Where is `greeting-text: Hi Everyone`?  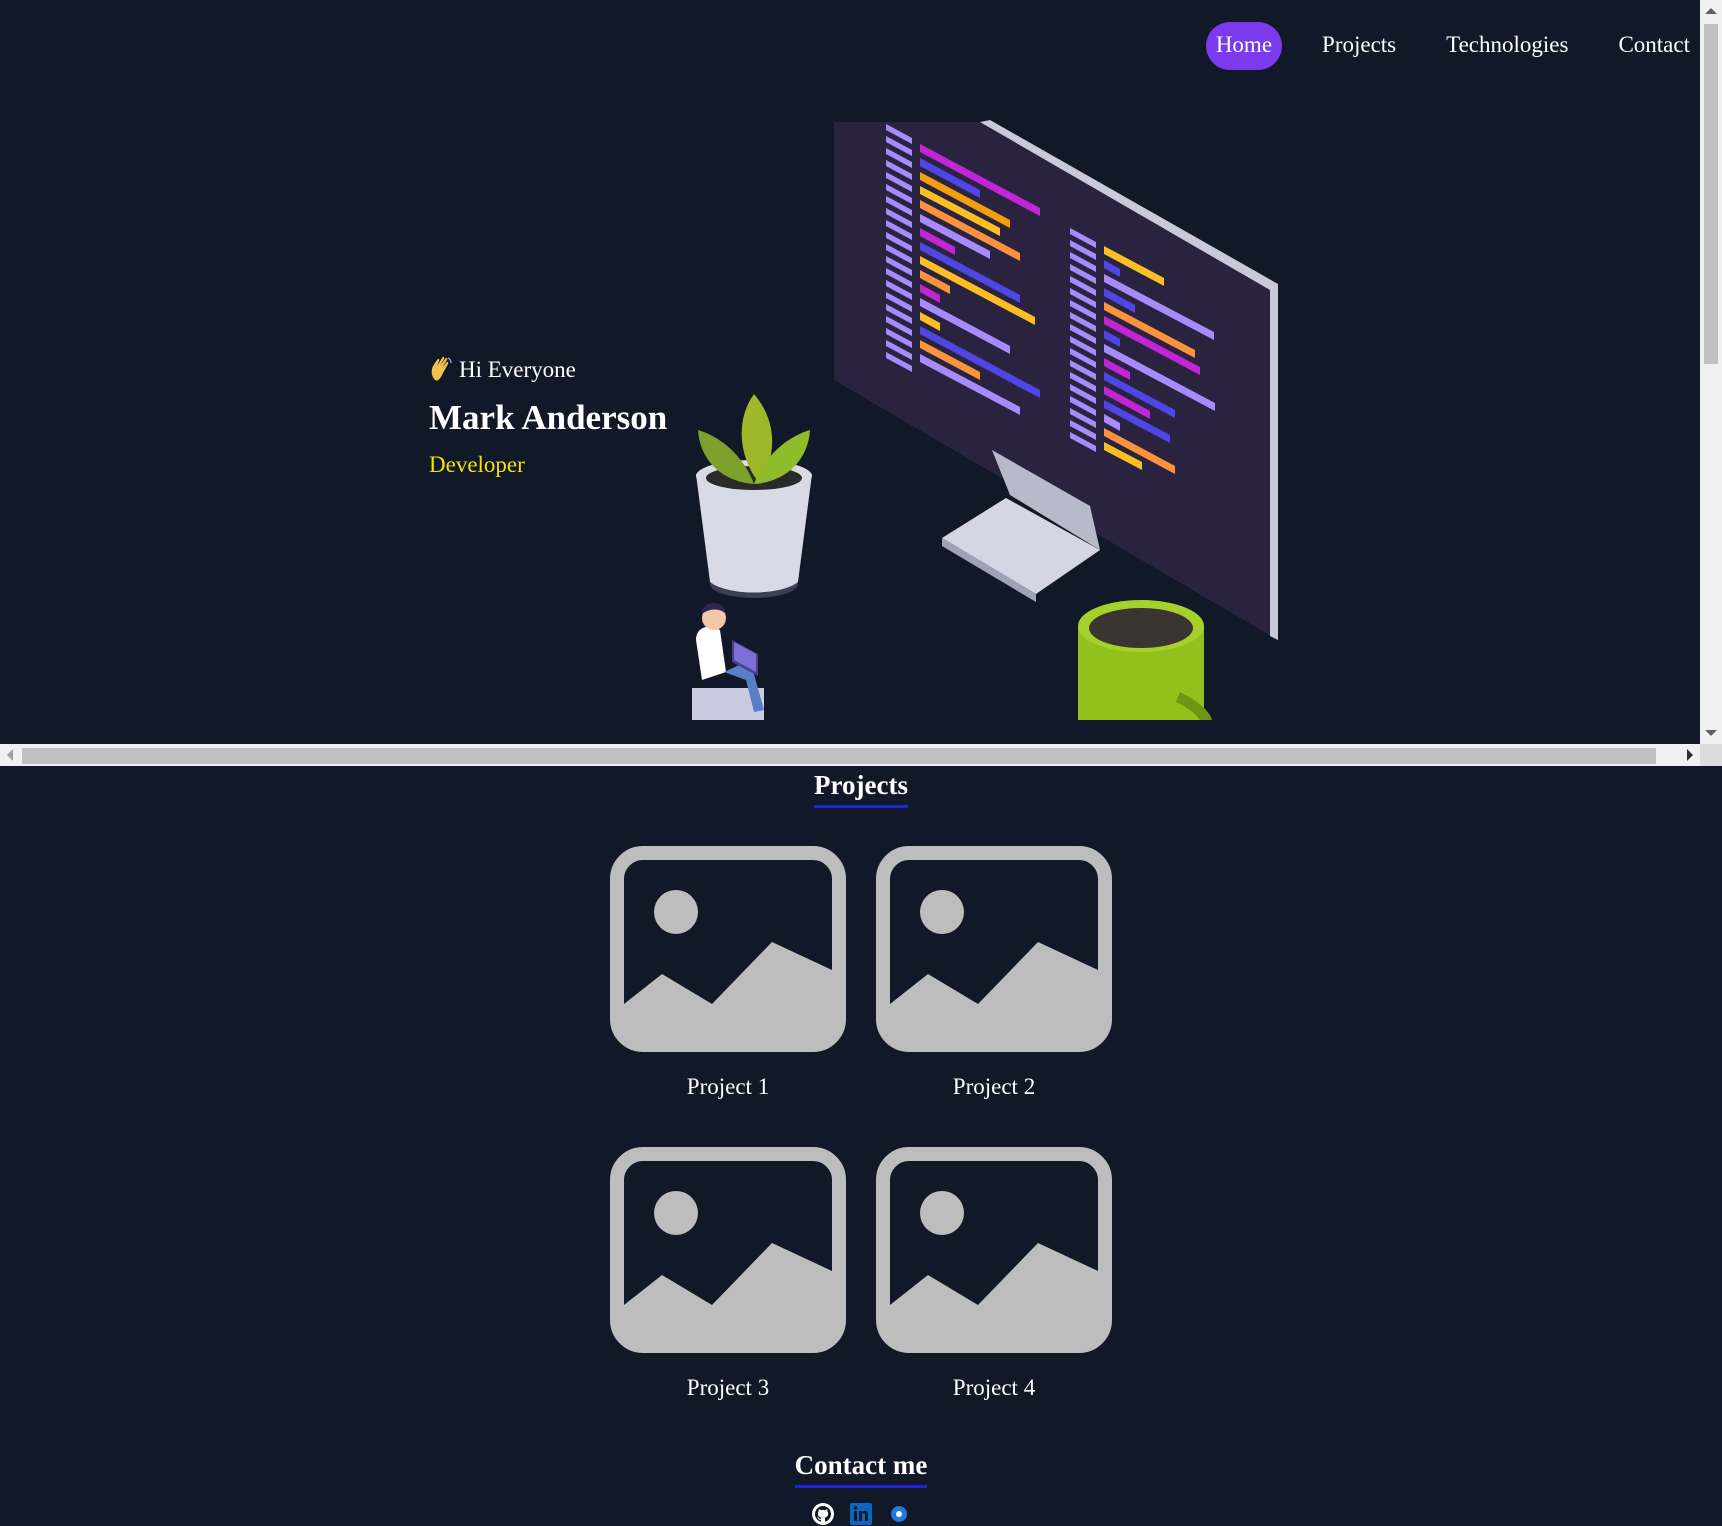
greeting-text: Hi Everyone is located at coordinates (517, 369).